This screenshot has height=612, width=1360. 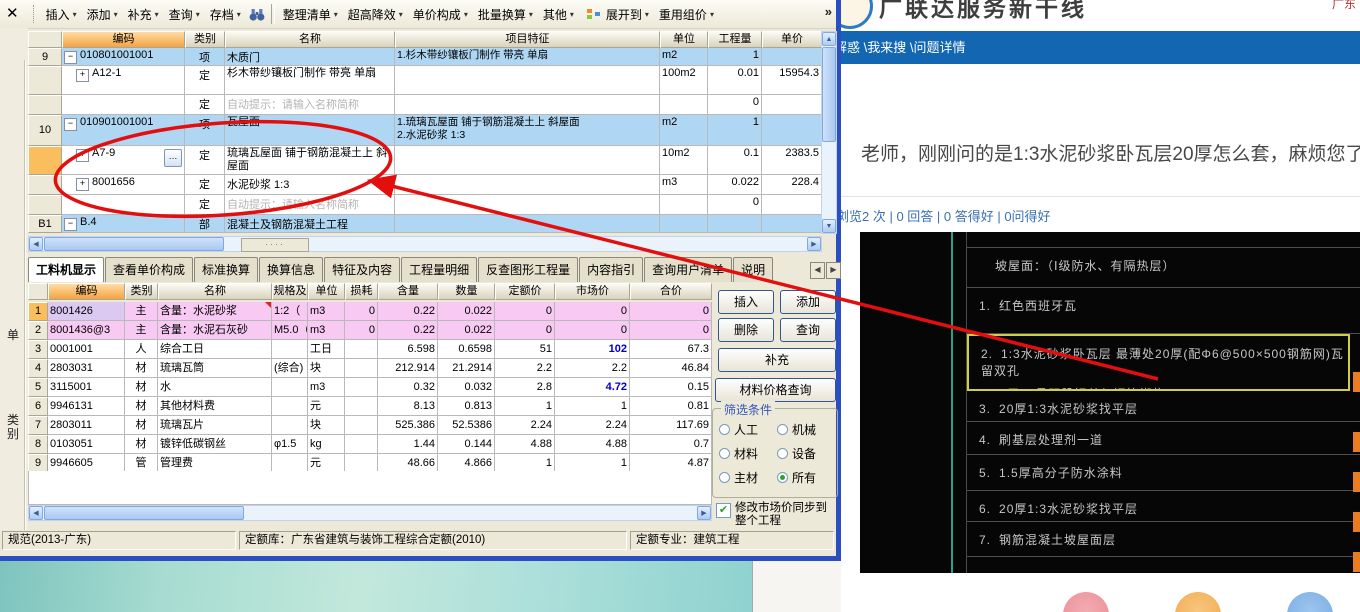 What do you see at coordinates (123, 80) in the screenshot?
I see `code-cell: + A12-1` at bounding box center [123, 80].